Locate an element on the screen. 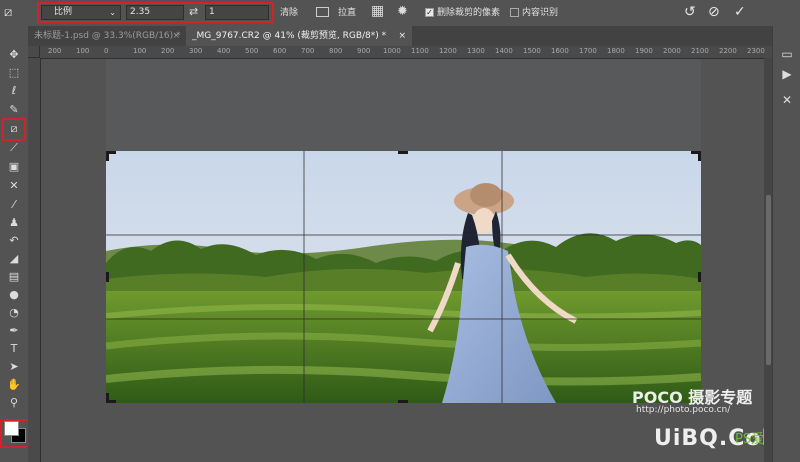  tab-label: _MG_9767.CR2 @ 41% (裁剪预览, RGB/8*) * is located at coordinates (289, 36).